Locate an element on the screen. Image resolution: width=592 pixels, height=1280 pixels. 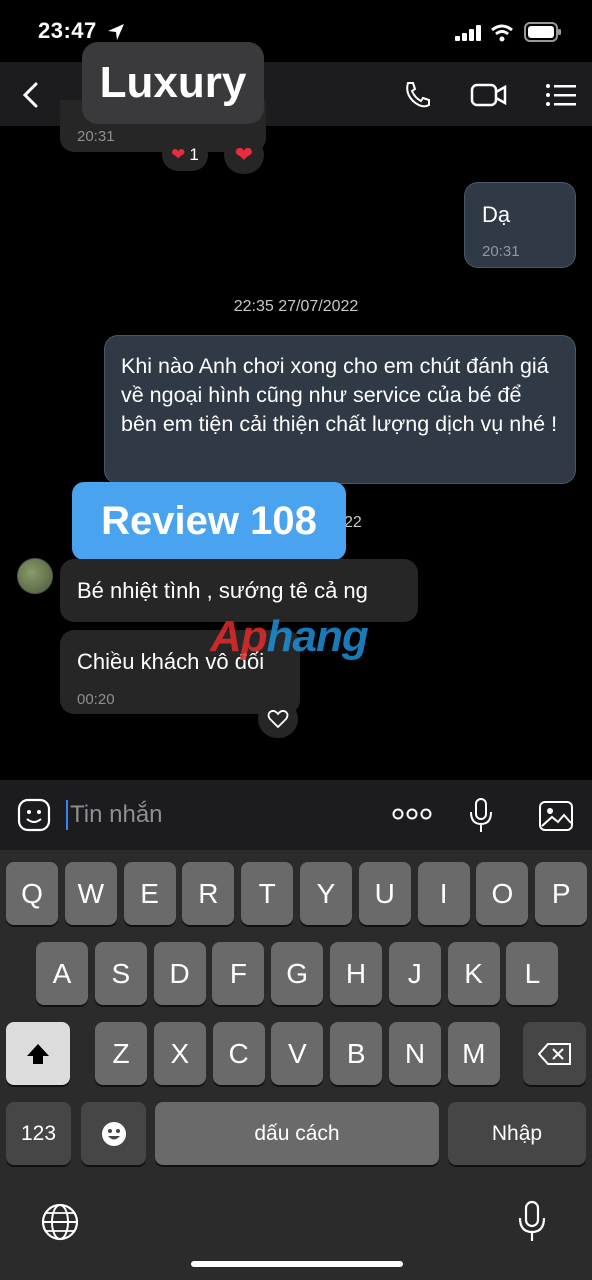
numbers-key: 123 is located at coordinates (38, 1133).